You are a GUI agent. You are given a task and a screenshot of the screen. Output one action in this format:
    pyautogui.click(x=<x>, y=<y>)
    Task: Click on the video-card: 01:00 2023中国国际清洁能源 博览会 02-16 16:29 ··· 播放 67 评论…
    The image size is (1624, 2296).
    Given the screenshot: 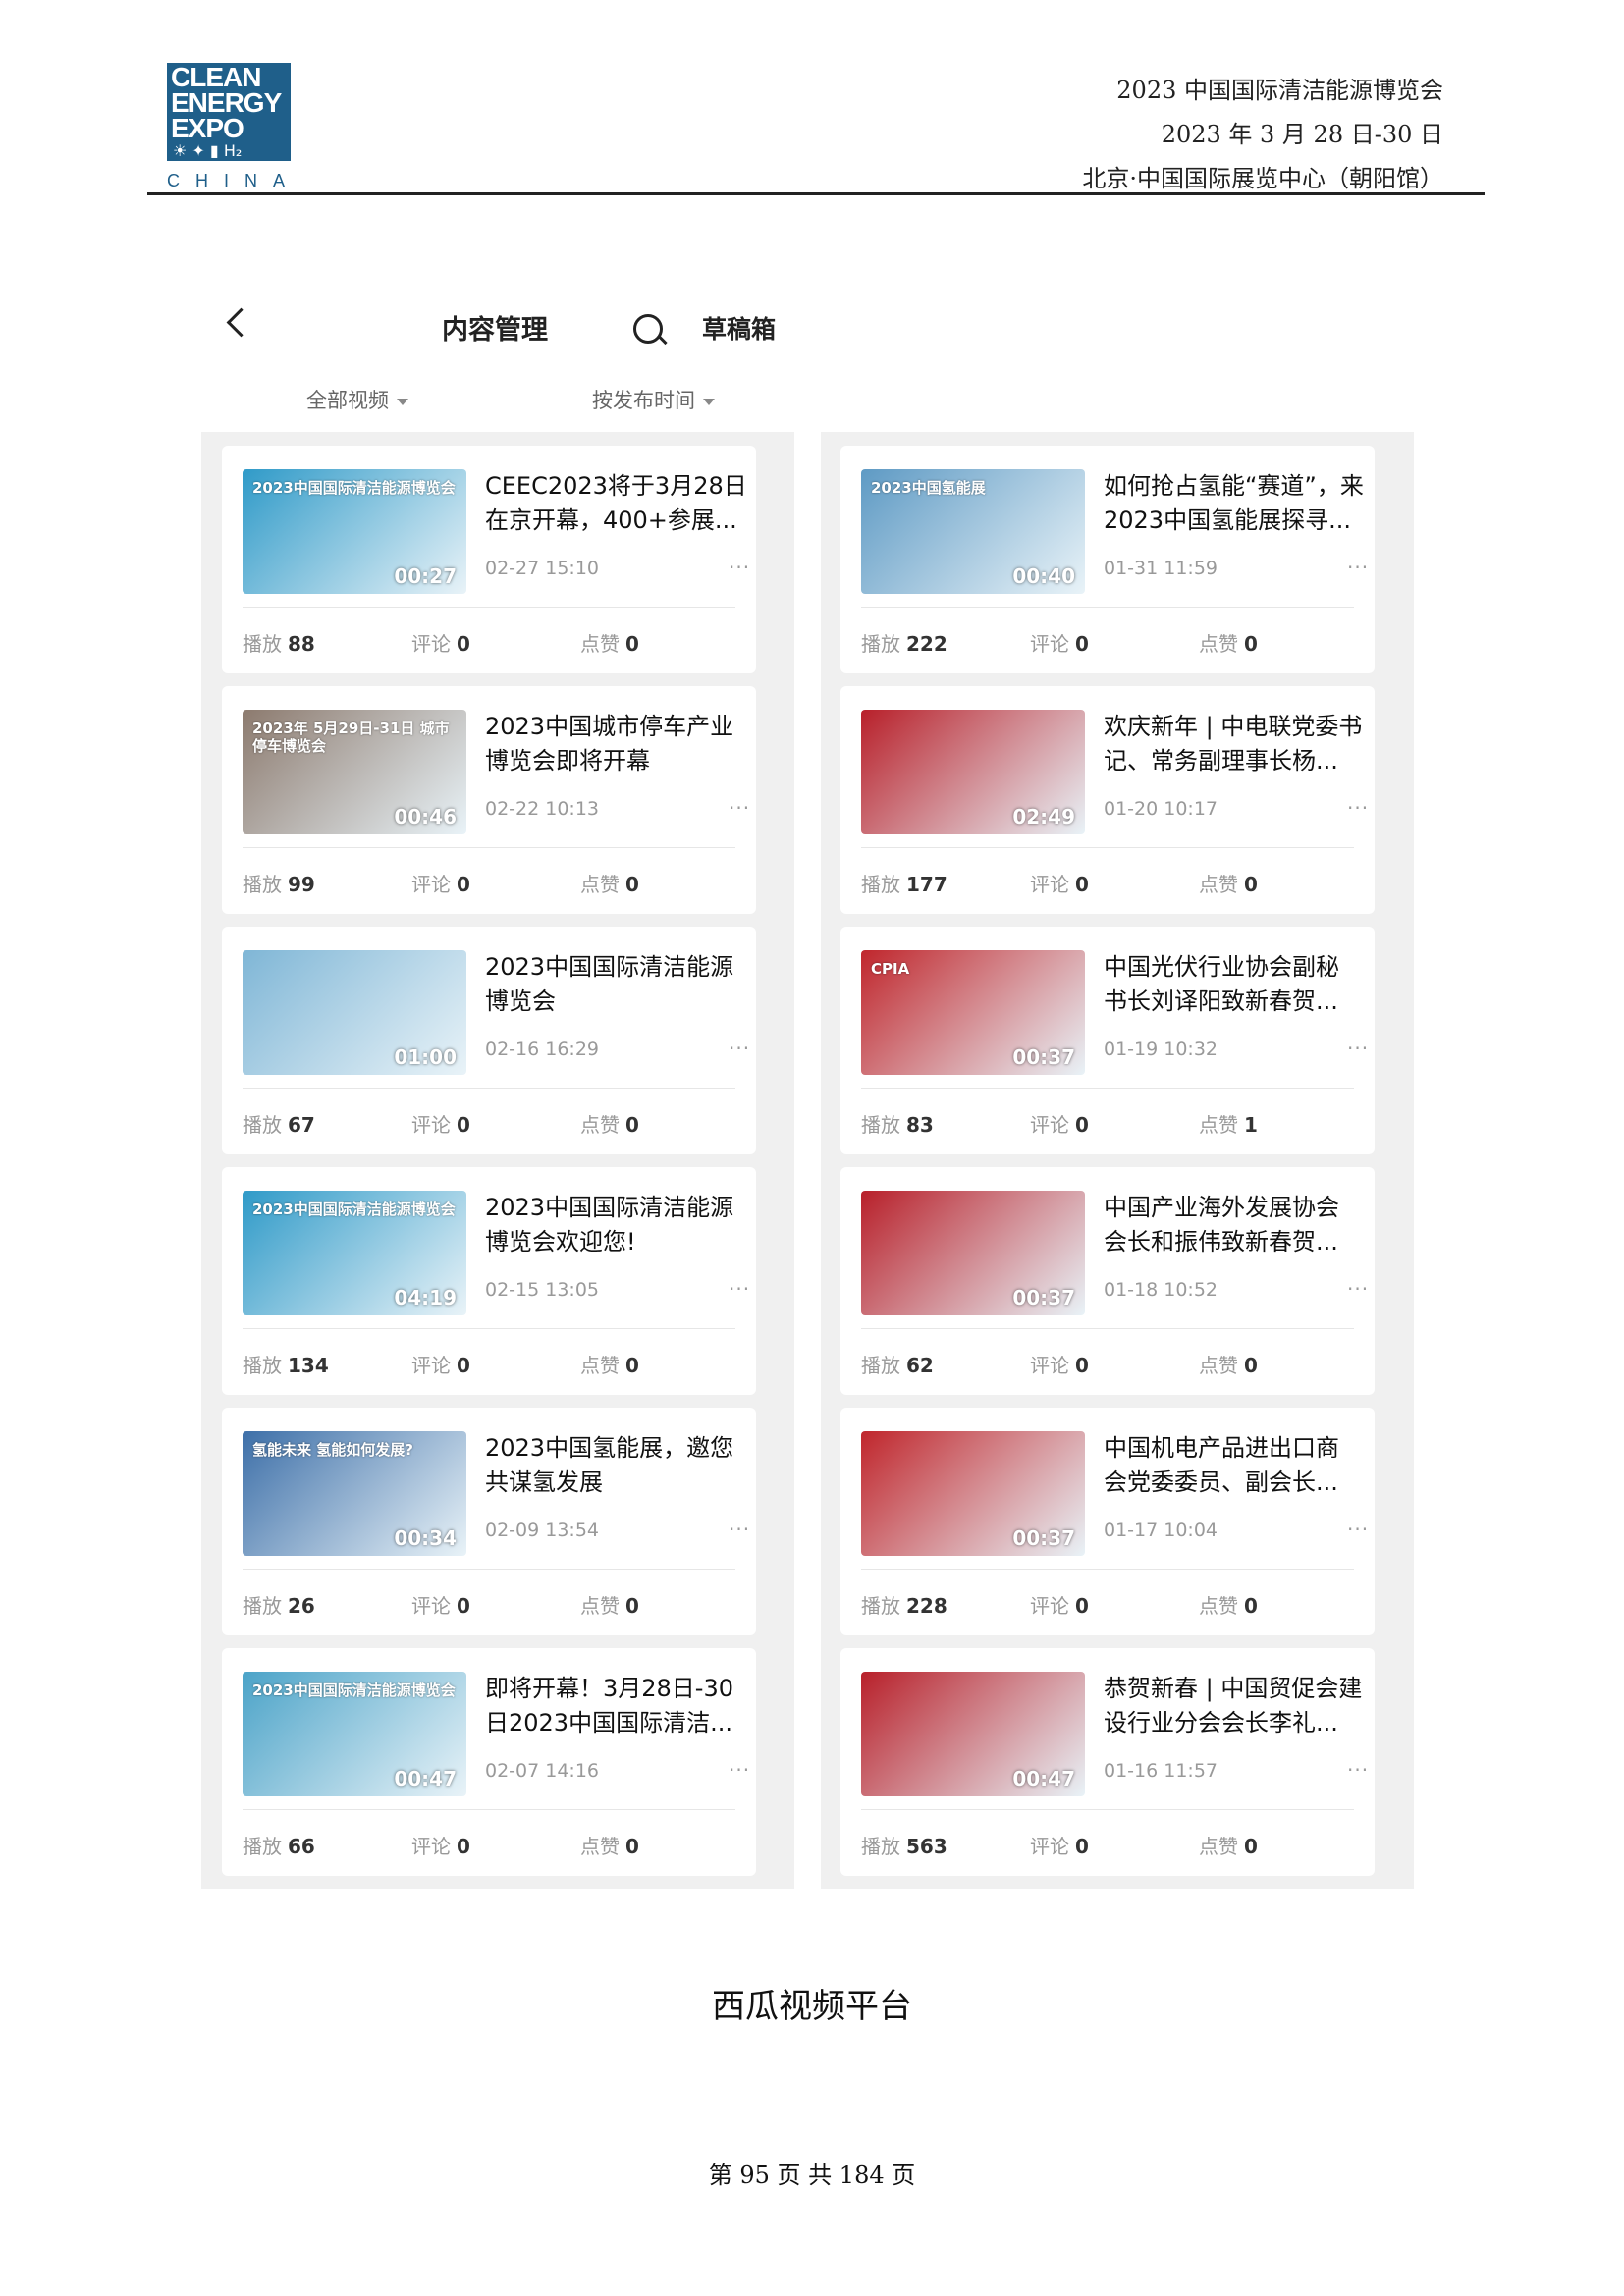 What is the action you would take?
    pyautogui.click(x=489, y=1041)
    